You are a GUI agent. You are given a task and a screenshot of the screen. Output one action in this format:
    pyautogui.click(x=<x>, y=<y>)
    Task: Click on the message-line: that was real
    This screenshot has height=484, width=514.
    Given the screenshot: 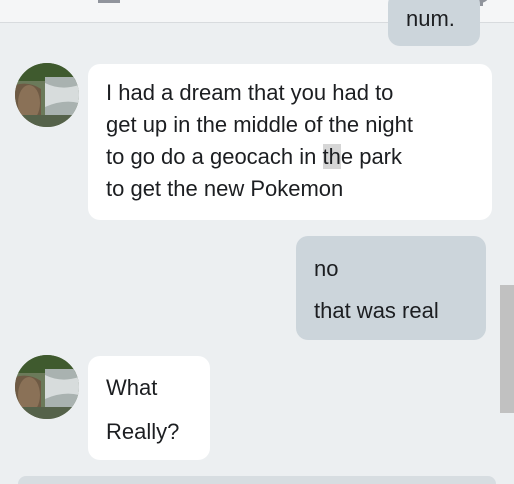 What is the action you would take?
    pyautogui.click(x=376, y=310)
    